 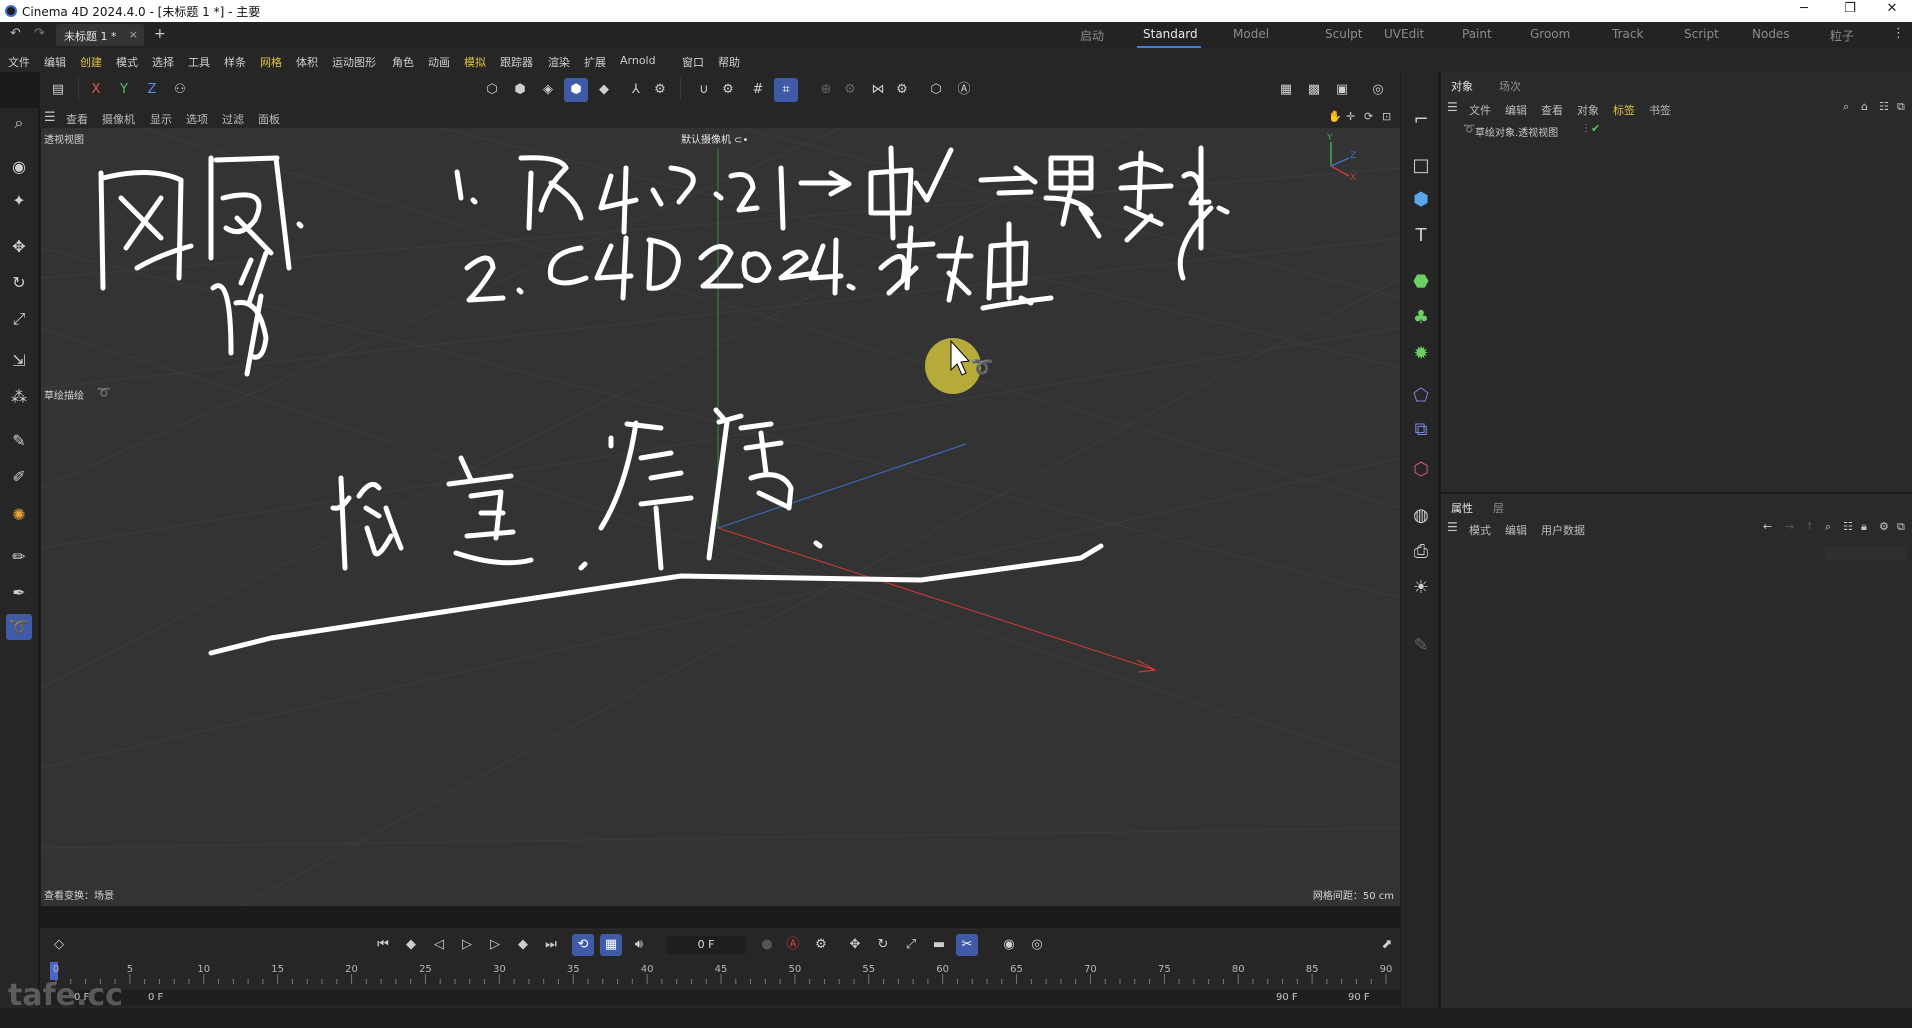 What do you see at coordinates (964, 90) in the screenshot?
I see `arnold-icon: Ⓐ` at bounding box center [964, 90].